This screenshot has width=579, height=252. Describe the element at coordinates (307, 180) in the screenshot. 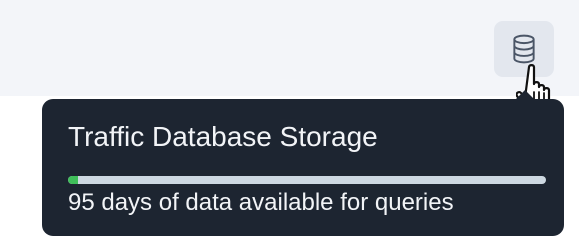

I see `storage-progress-bar` at that location.